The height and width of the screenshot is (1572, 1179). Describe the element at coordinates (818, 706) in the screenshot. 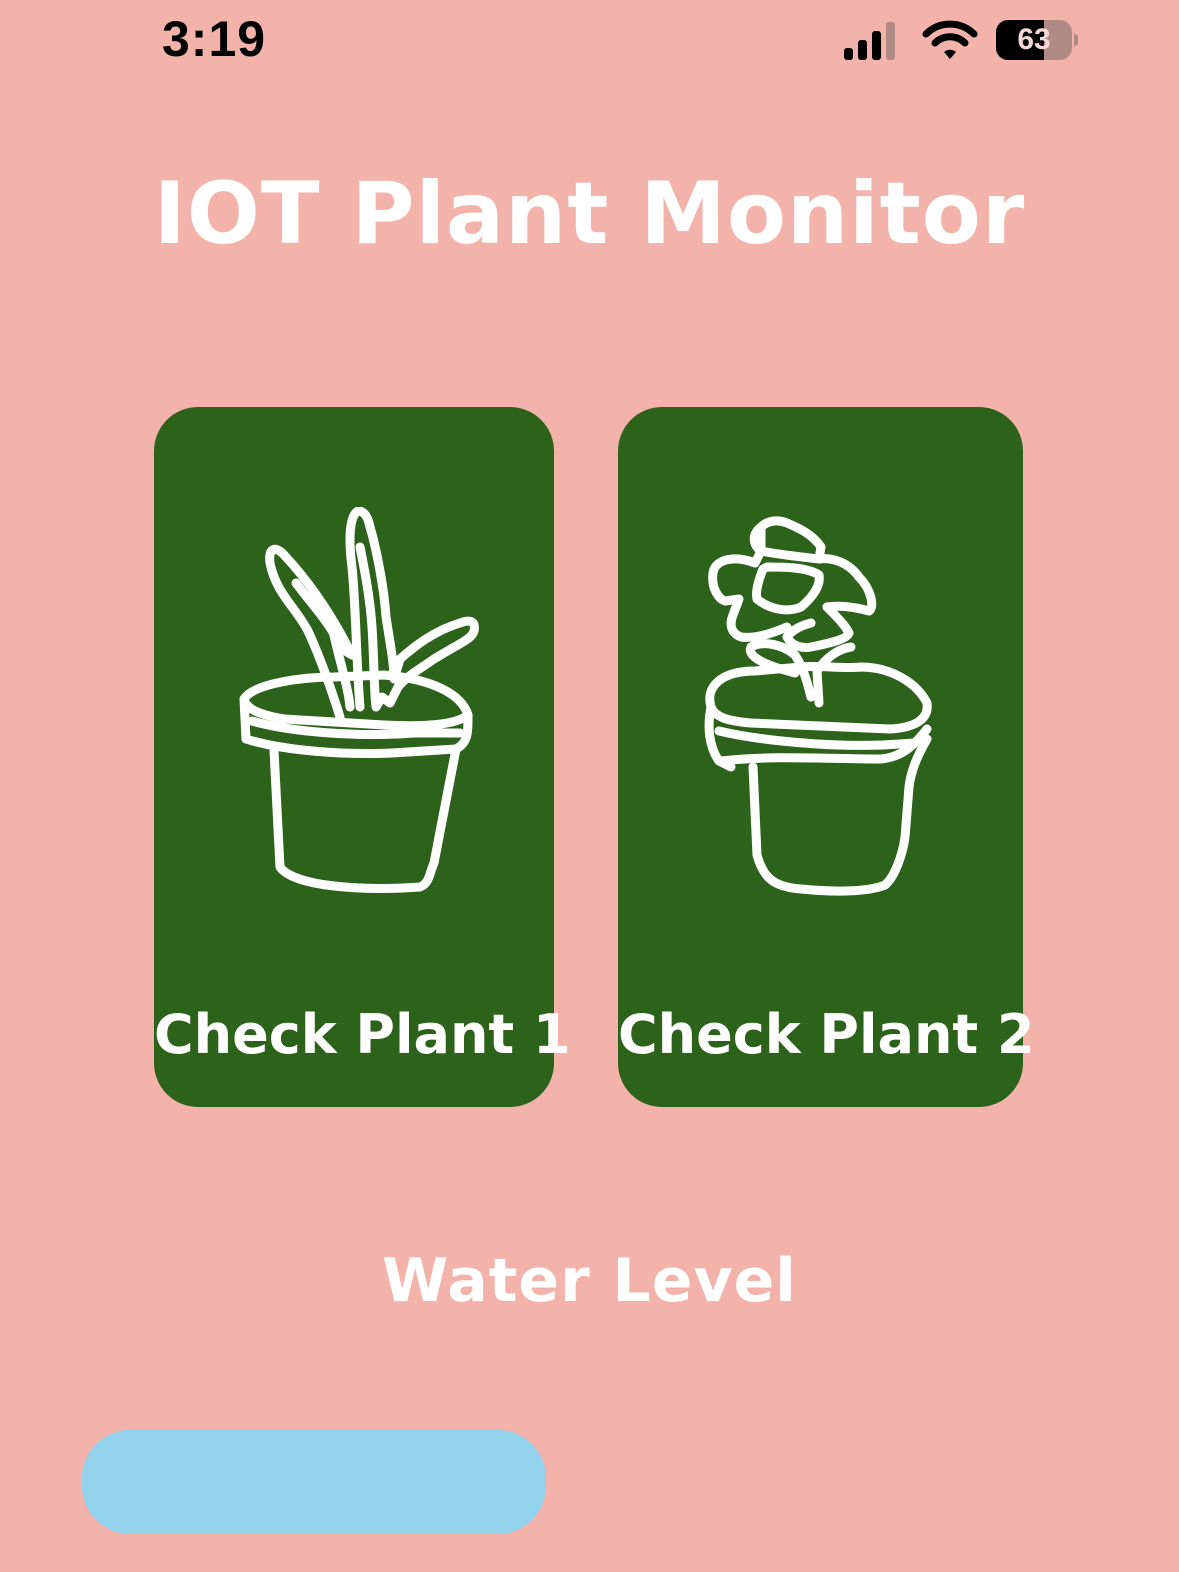

I see `potted-flower-icon` at that location.